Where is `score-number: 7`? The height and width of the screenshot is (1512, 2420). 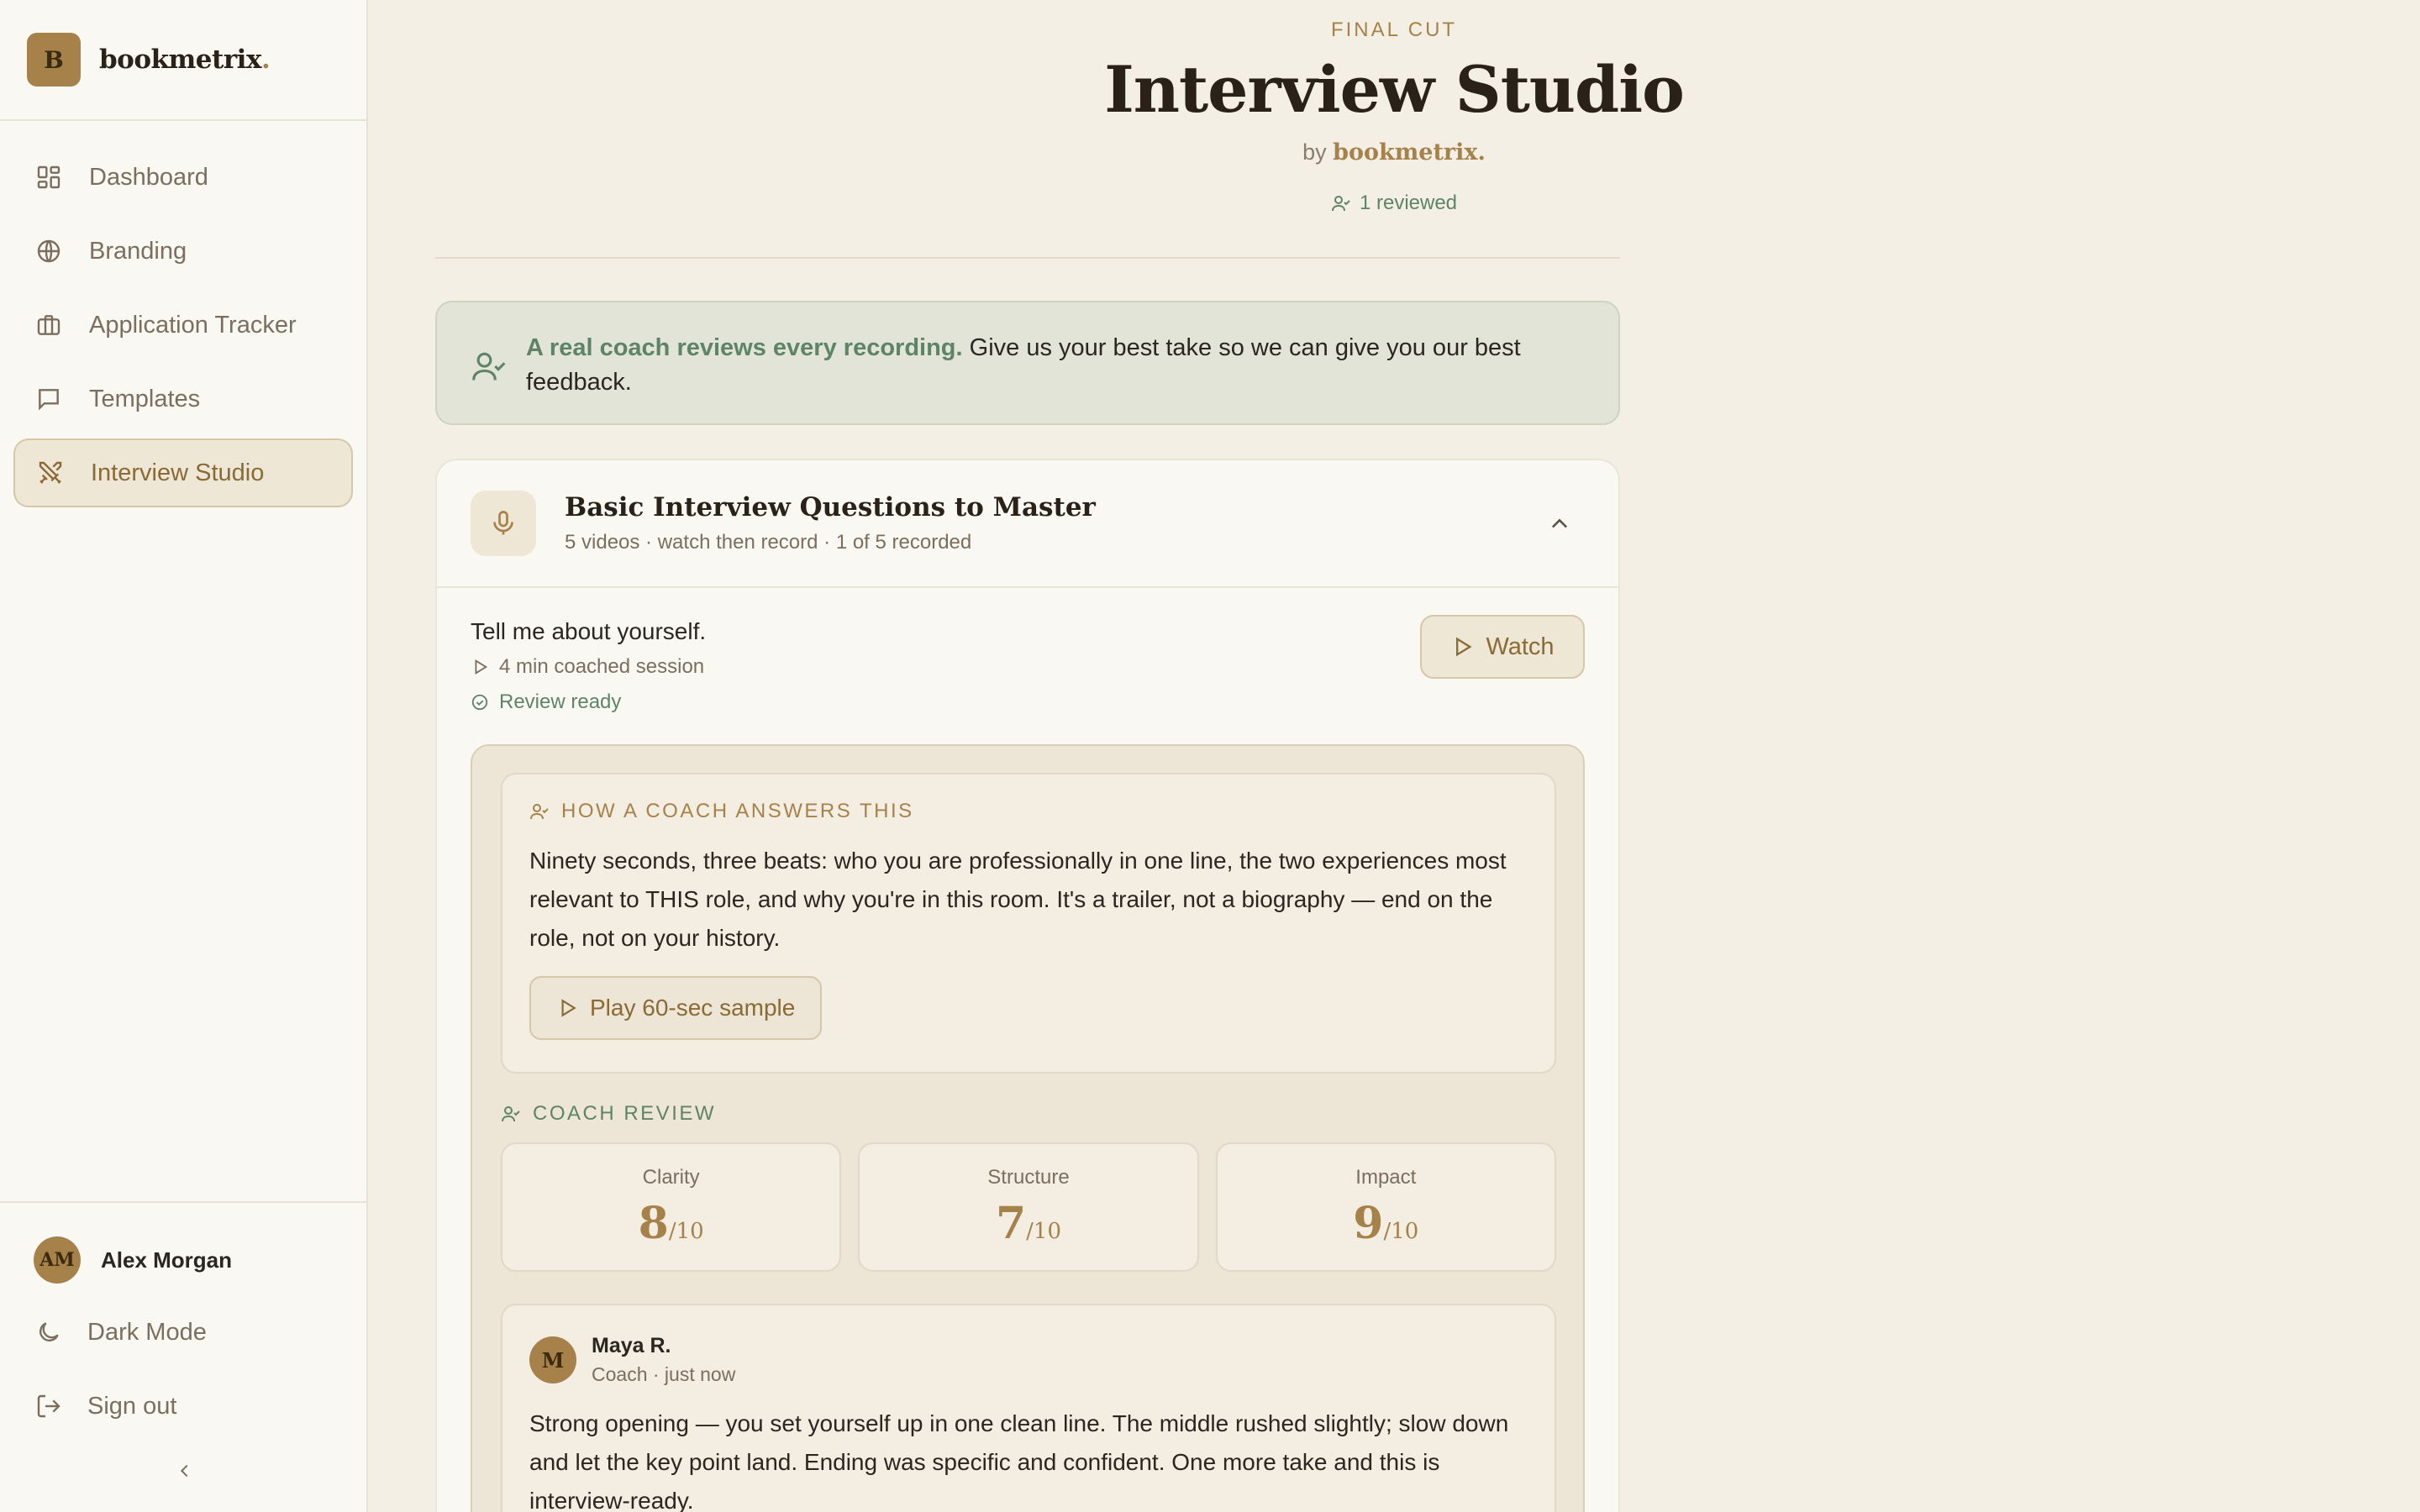
score-number: 7 is located at coordinates (1011, 1223).